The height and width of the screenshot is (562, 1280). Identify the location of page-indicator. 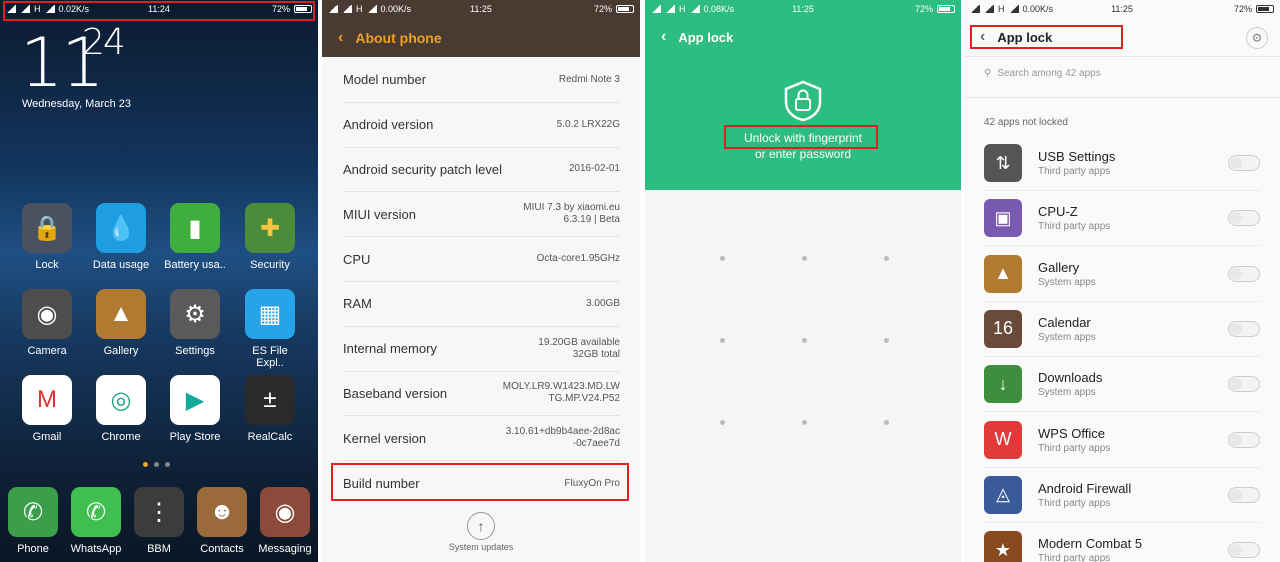
(156, 464).